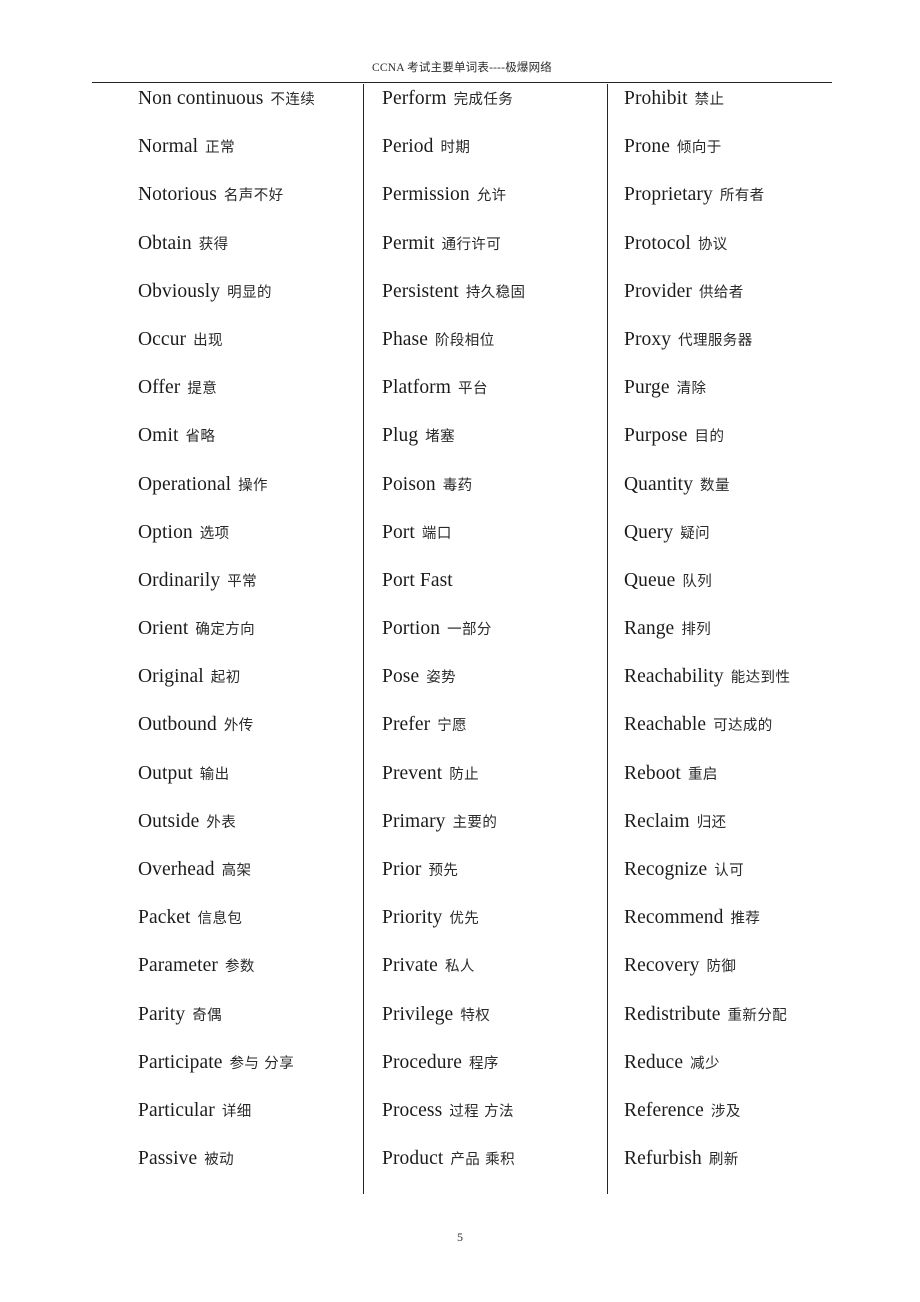 The width and height of the screenshot is (920, 1302). I want to click on vocabulary-entry: Query 疑问, so click(728, 546).